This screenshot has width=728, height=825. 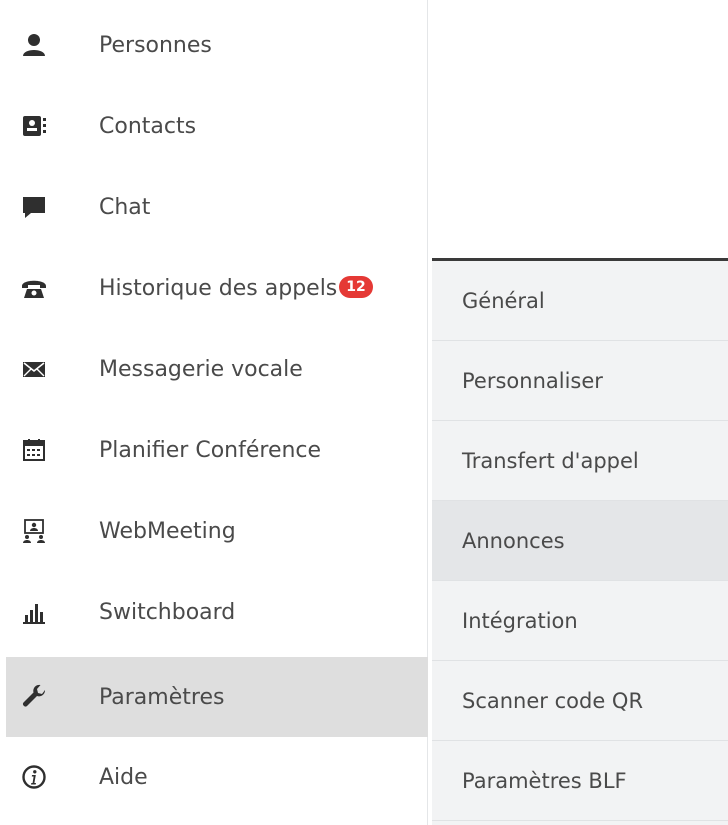 What do you see at coordinates (34, 531) in the screenshot?
I see `webmeeting-icon` at bounding box center [34, 531].